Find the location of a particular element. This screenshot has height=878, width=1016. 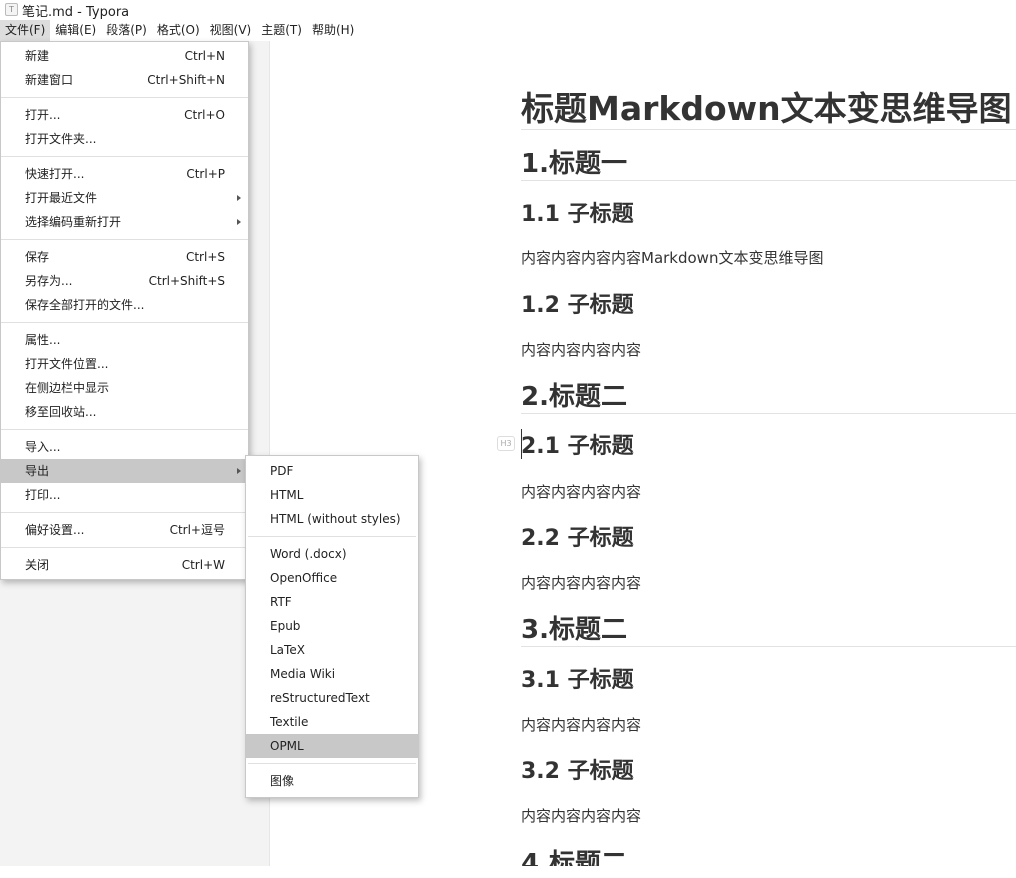

menu-item-shortcut: Ctrl+W is located at coordinates (203, 565).